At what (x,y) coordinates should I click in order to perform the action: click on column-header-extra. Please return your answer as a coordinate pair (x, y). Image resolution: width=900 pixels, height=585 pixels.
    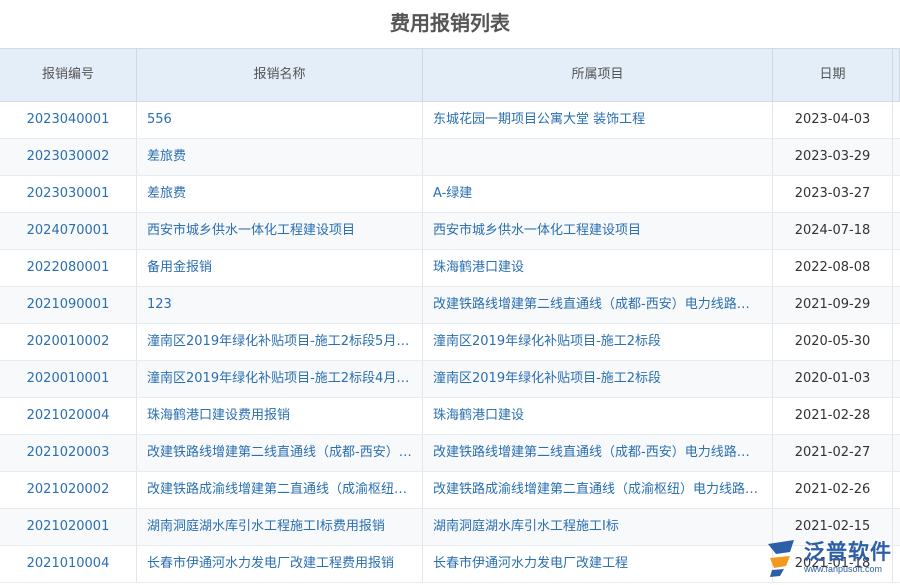
    Looking at the image, I should click on (896, 75).